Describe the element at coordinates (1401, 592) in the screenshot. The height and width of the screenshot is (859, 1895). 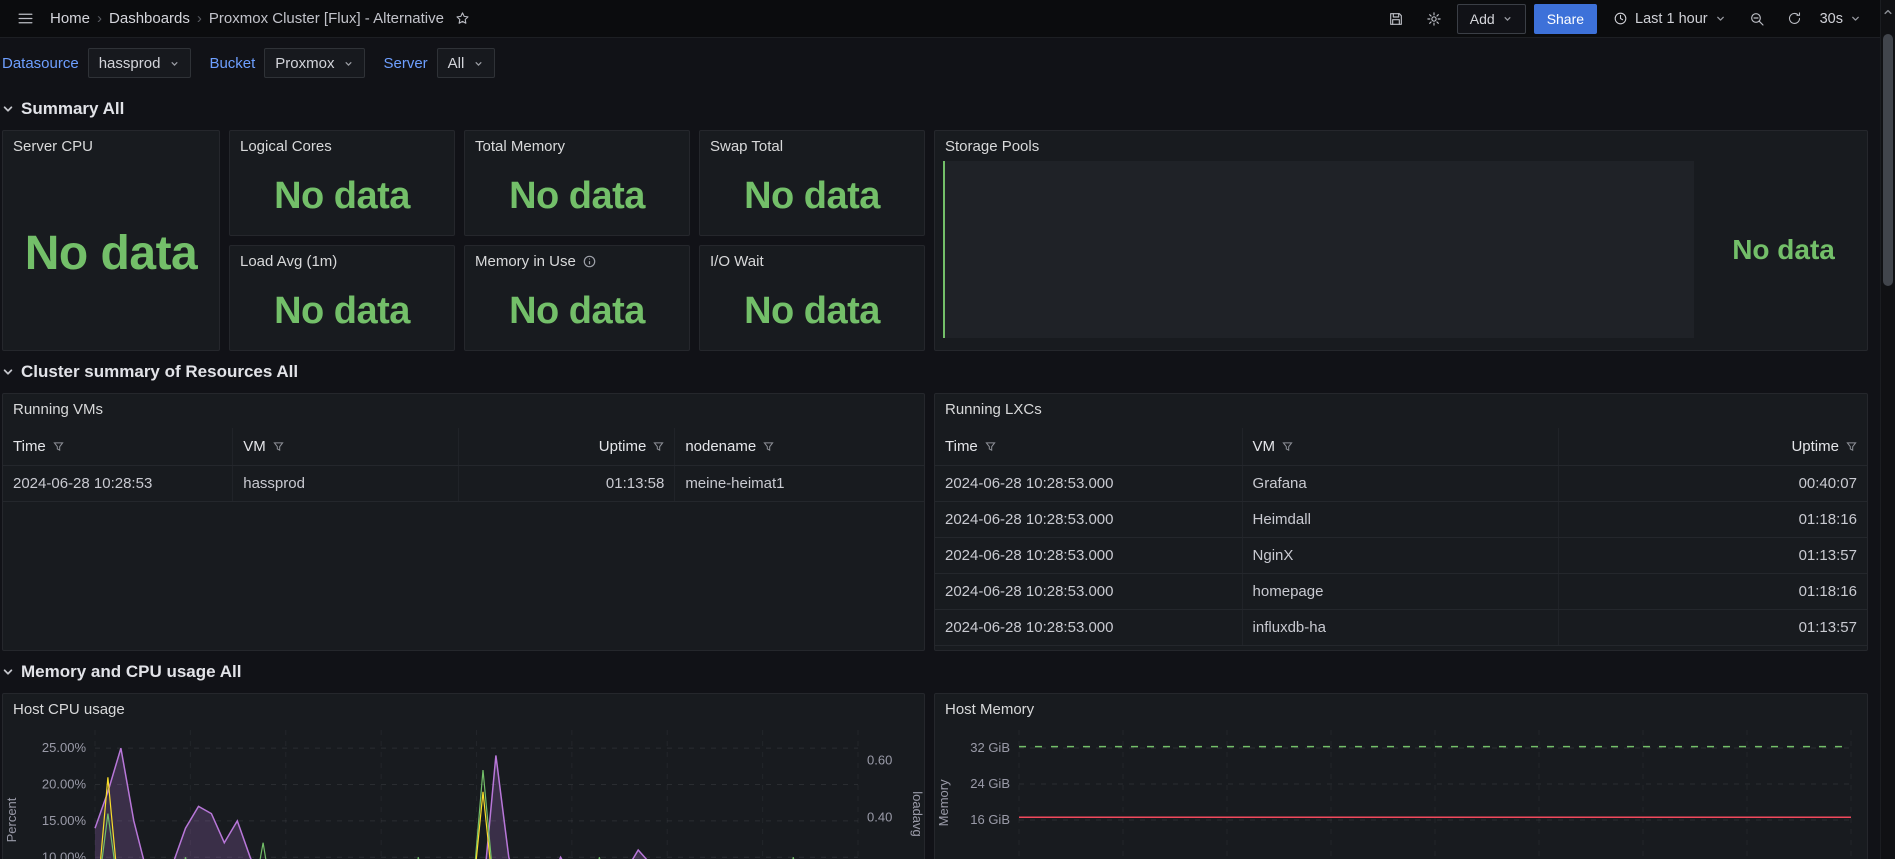
I see `table-row: 2024-06-28 10:28:53.000 homepage 01:18:16` at that location.